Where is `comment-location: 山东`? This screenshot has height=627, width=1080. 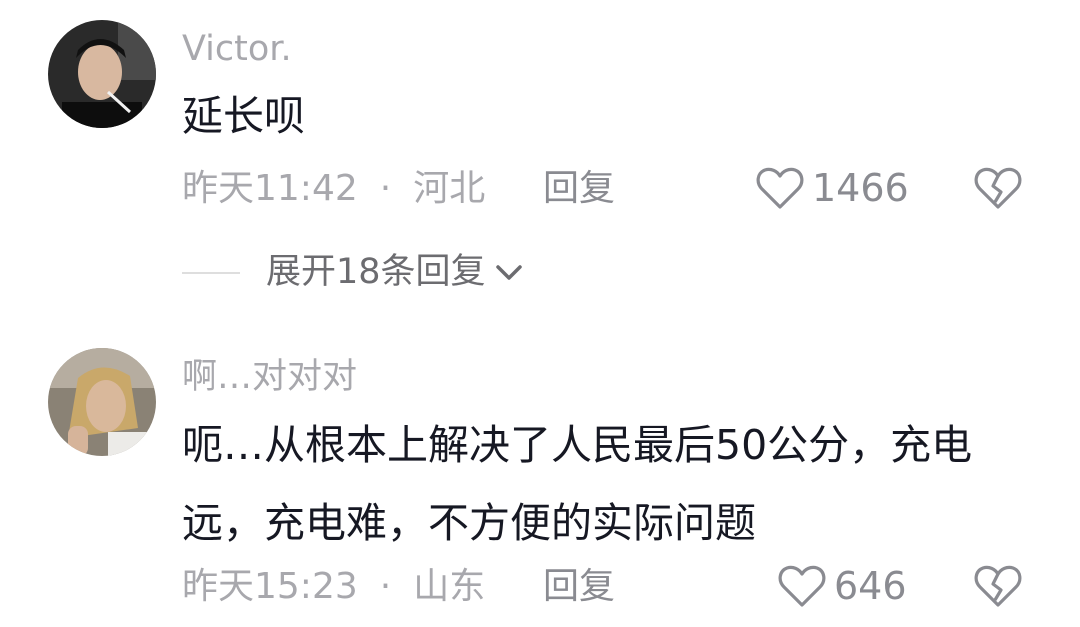 comment-location: 山东 is located at coordinates (449, 586).